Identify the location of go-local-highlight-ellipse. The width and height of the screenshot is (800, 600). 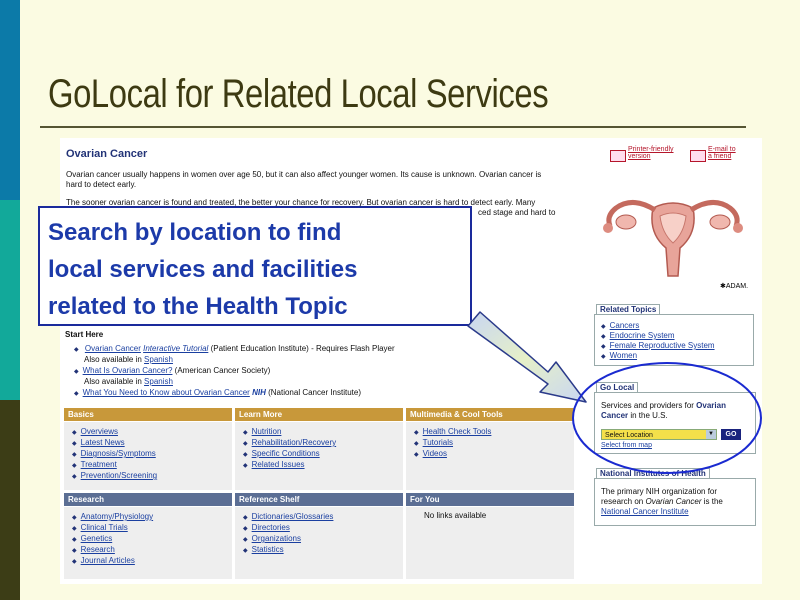
(667, 418).